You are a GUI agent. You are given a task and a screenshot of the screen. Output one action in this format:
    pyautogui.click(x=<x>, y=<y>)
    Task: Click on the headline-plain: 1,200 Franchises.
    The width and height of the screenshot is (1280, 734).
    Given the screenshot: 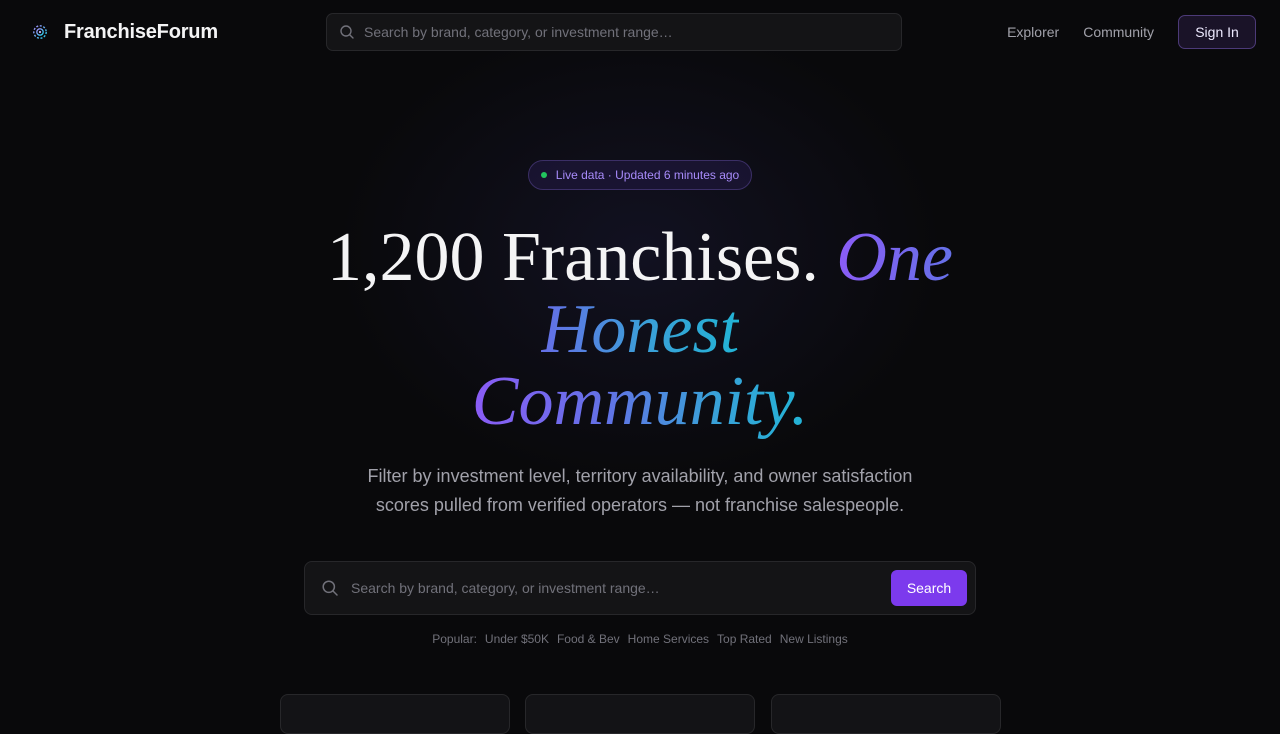 What is the action you would take?
    pyautogui.click(x=581, y=257)
    